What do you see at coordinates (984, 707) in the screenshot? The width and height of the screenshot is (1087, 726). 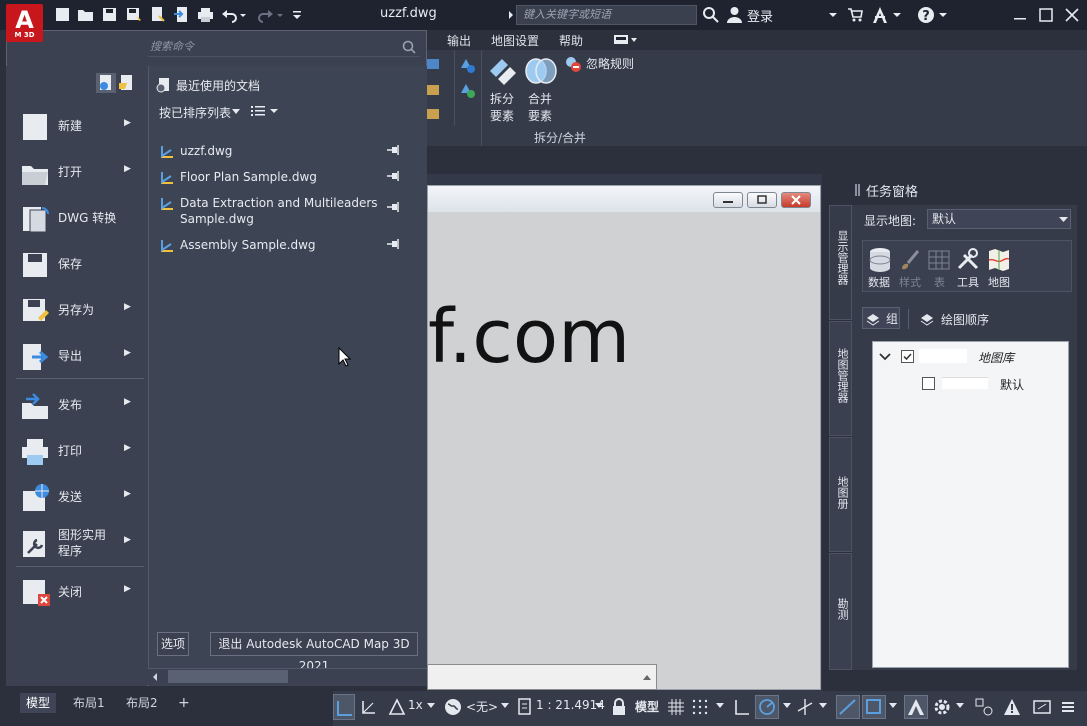 I see `workspace-icon` at bounding box center [984, 707].